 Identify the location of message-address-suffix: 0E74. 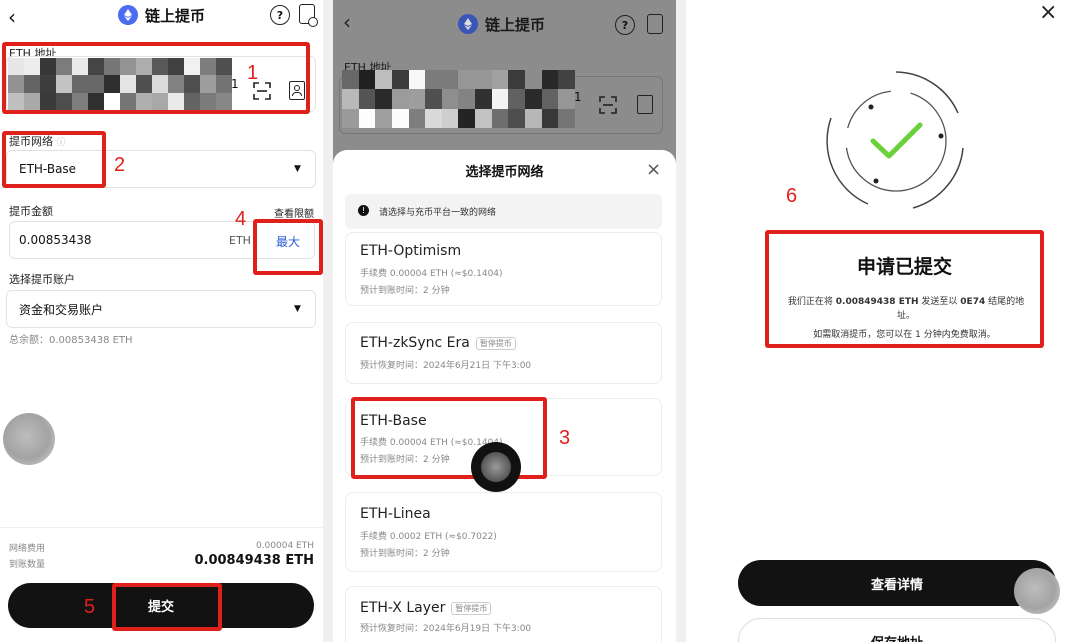
(973, 302).